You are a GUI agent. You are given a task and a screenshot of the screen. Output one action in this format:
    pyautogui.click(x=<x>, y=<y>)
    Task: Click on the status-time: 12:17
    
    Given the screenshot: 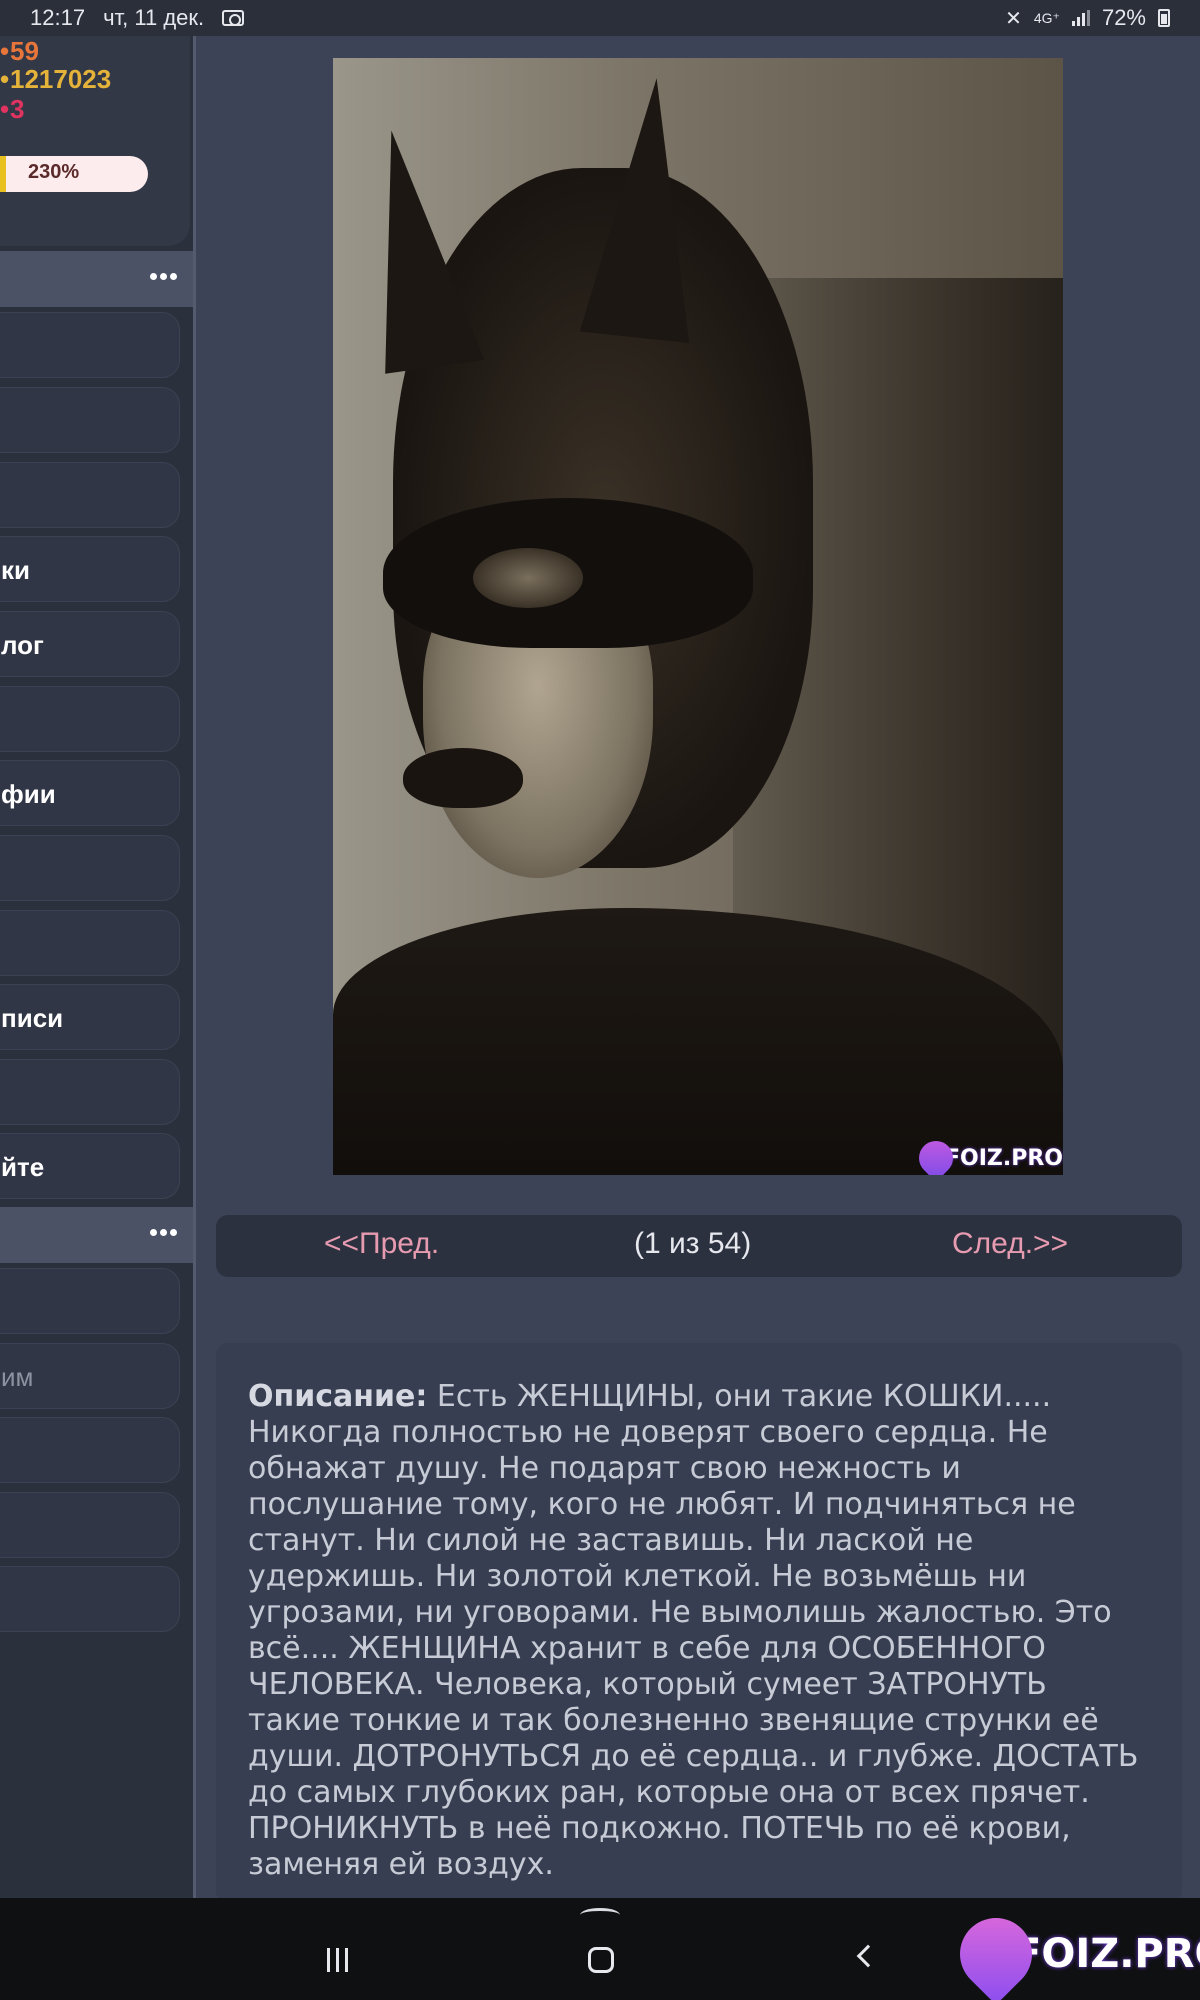 What is the action you would take?
    pyautogui.click(x=58, y=17)
    